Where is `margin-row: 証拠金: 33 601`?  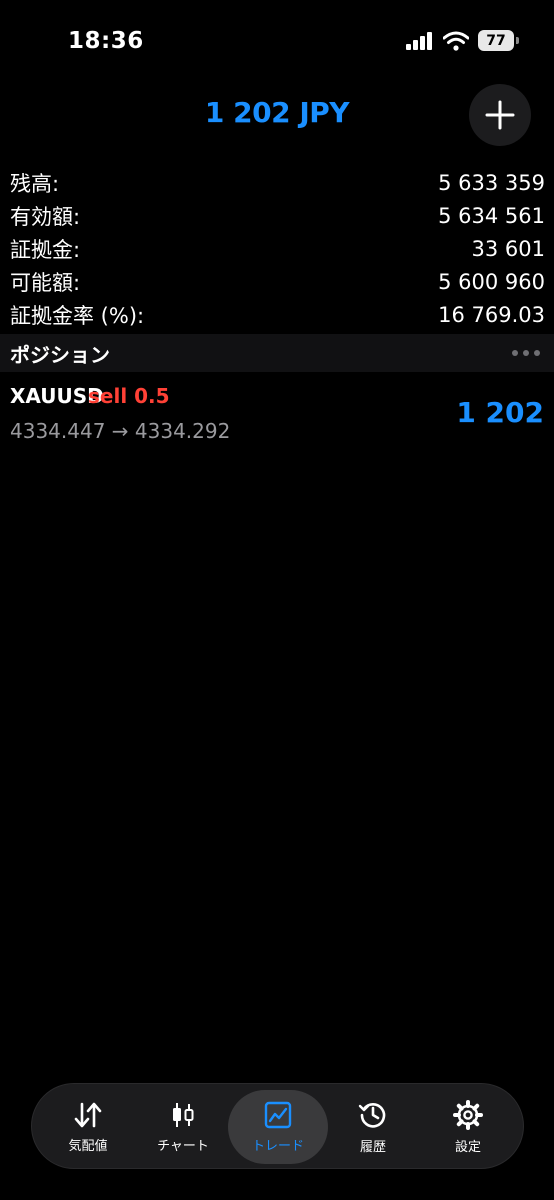 margin-row: 証拠金: 33 601 is located at coordinates (277, 248).